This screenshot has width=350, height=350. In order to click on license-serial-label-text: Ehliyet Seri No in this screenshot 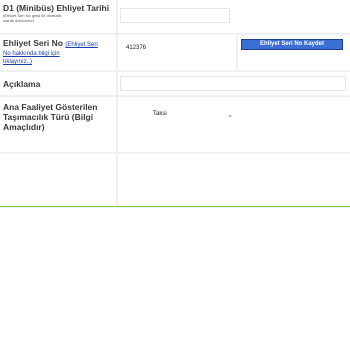, I will do `click(33, 43)`.